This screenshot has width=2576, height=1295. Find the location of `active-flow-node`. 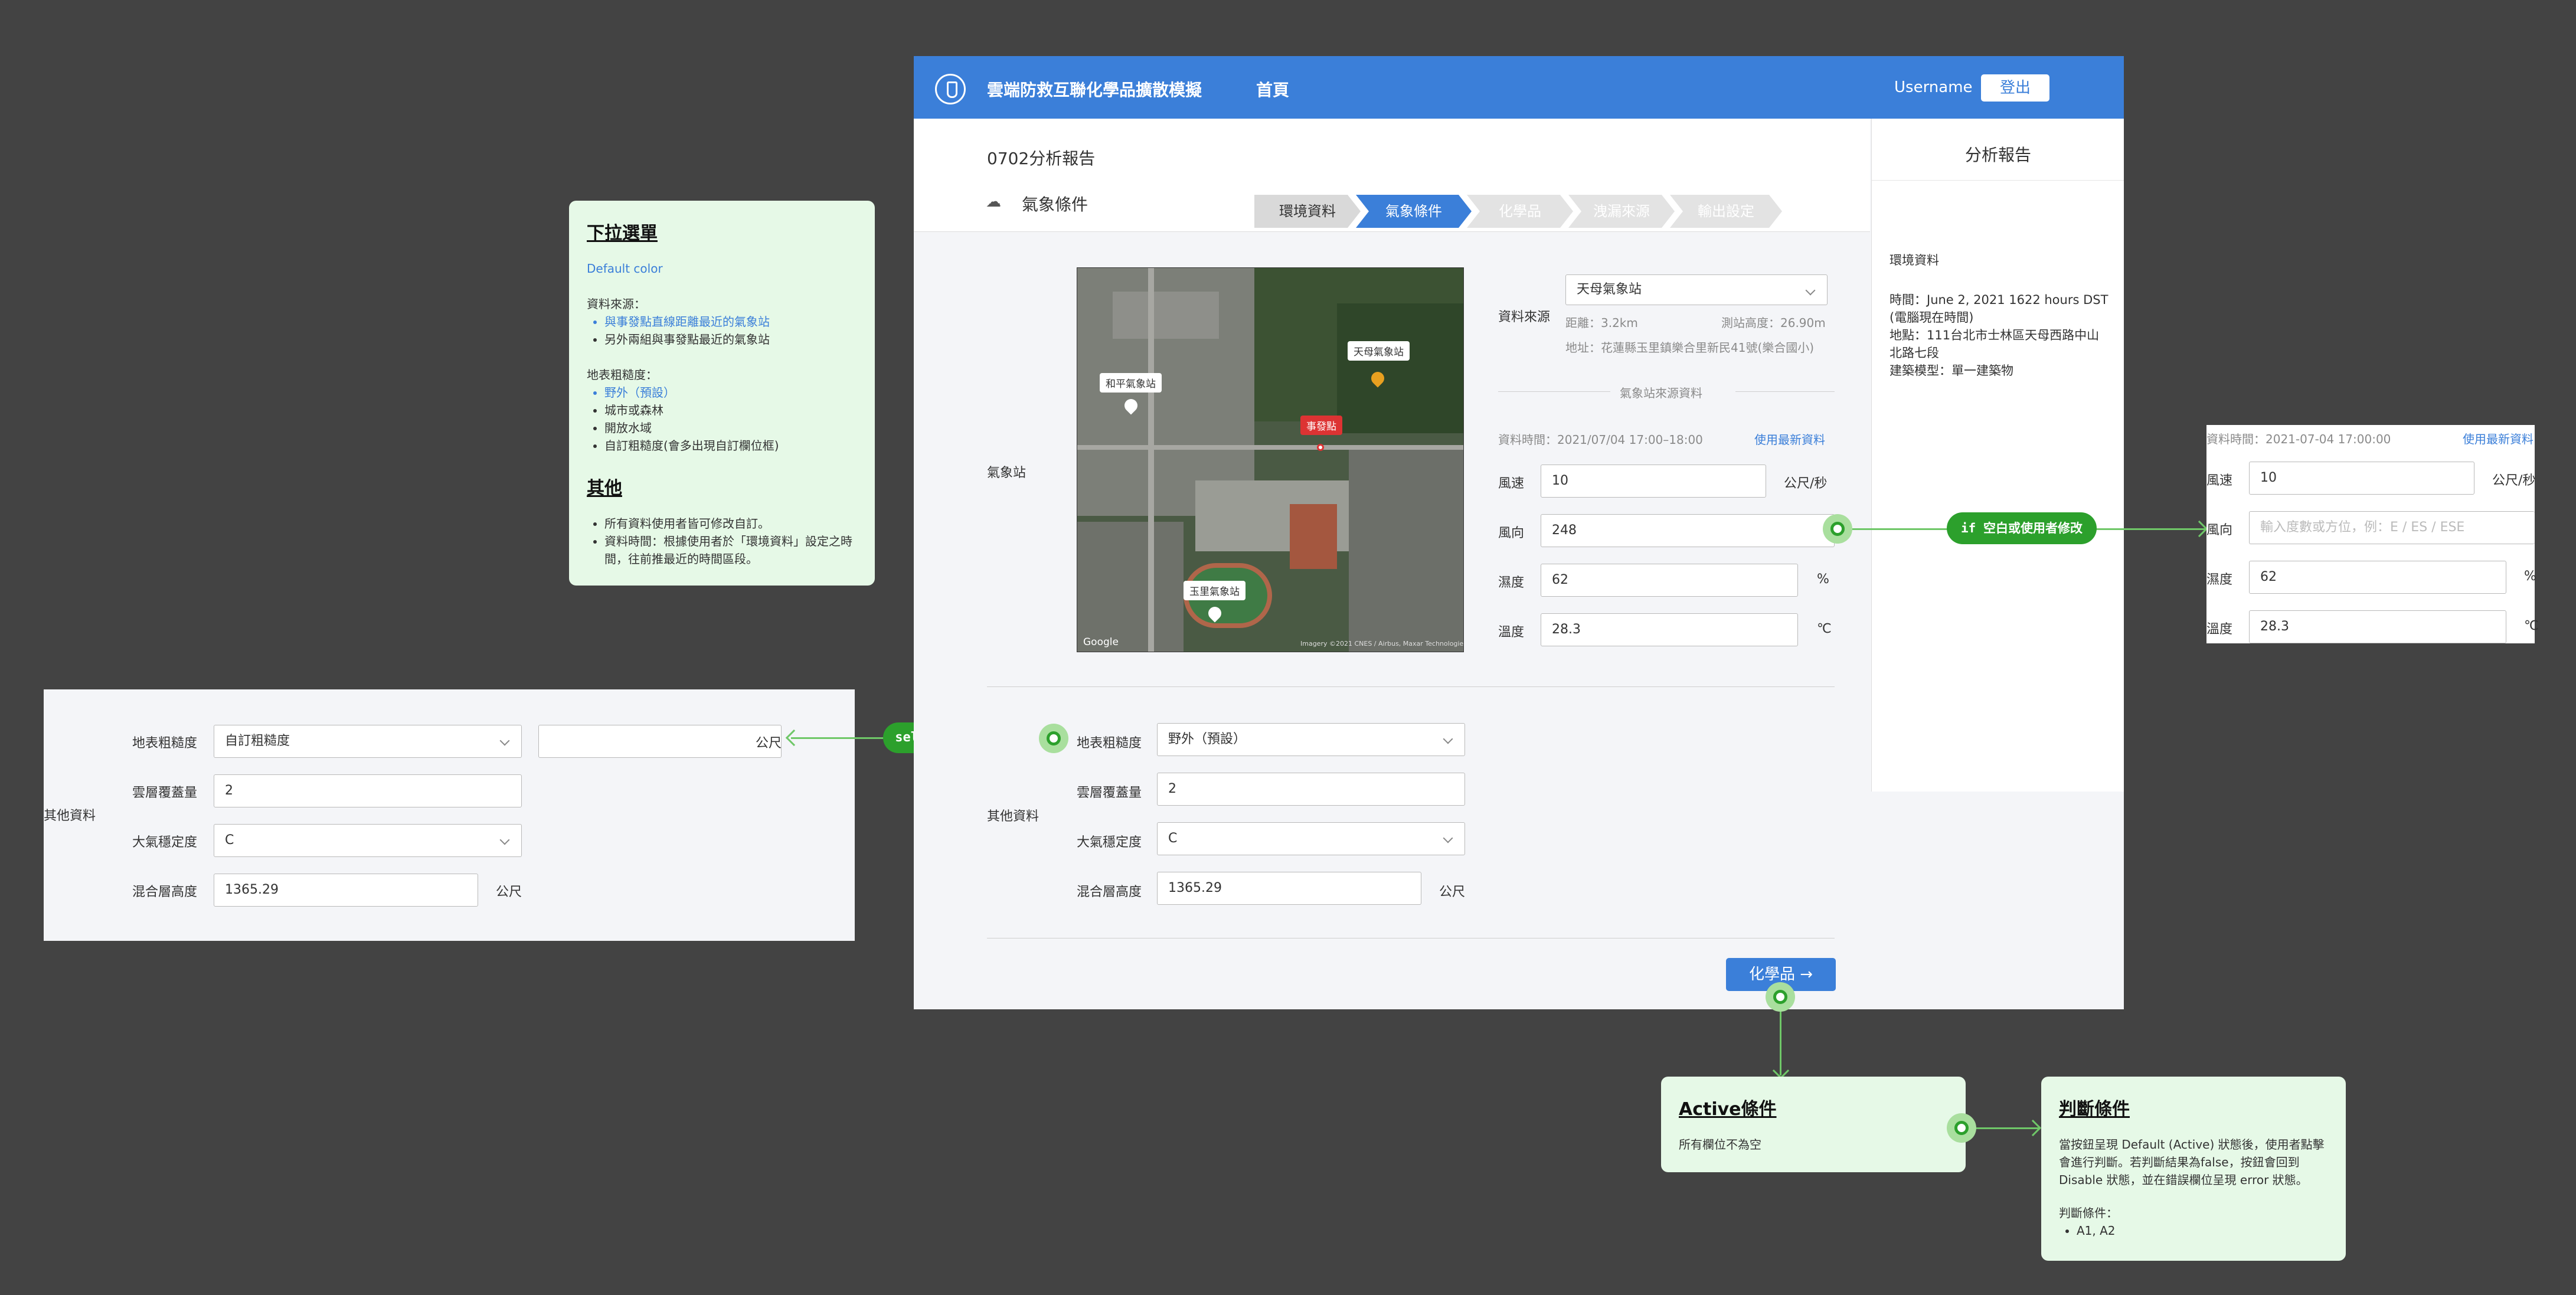

active-flow-node is located at coordinates (1961, 1128).